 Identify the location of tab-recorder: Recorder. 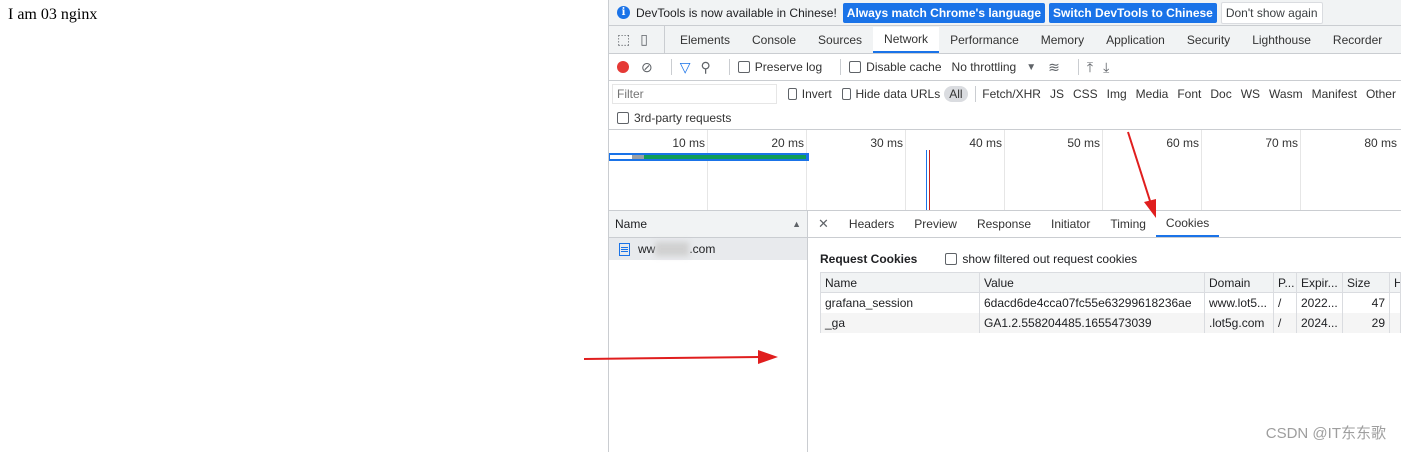
(1357, 40).